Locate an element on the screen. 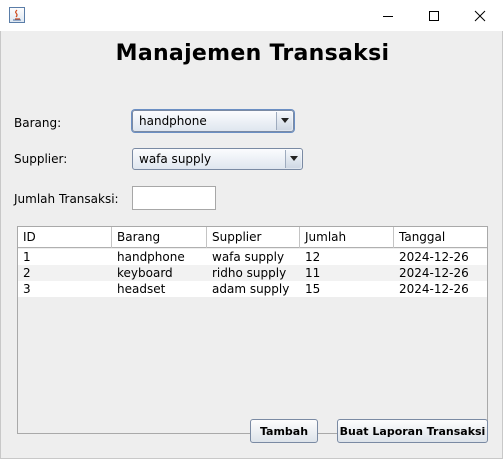 This screenshot has width=503, height=459. title-bar is located at coordinates (251, 15).